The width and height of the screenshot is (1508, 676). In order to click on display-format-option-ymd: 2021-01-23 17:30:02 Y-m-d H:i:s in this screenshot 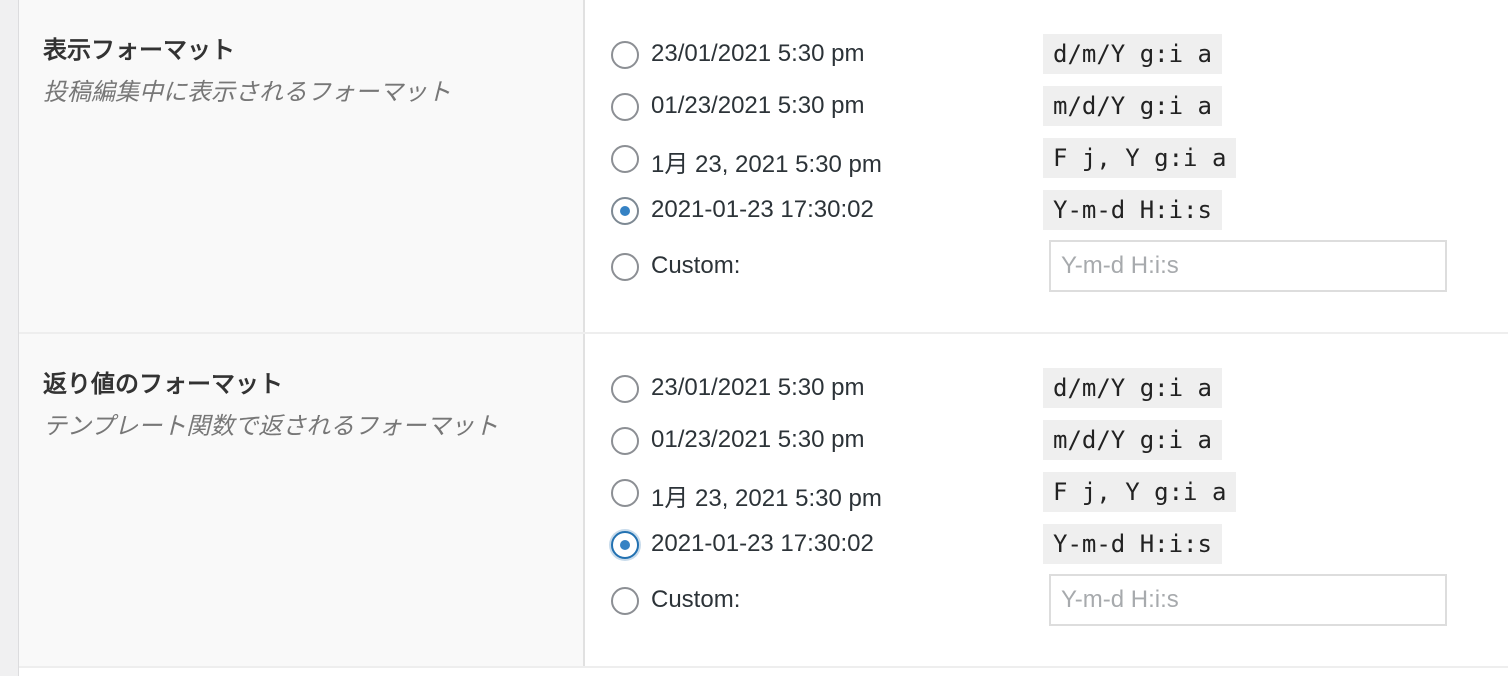, I will do `click(1049, 218)`.